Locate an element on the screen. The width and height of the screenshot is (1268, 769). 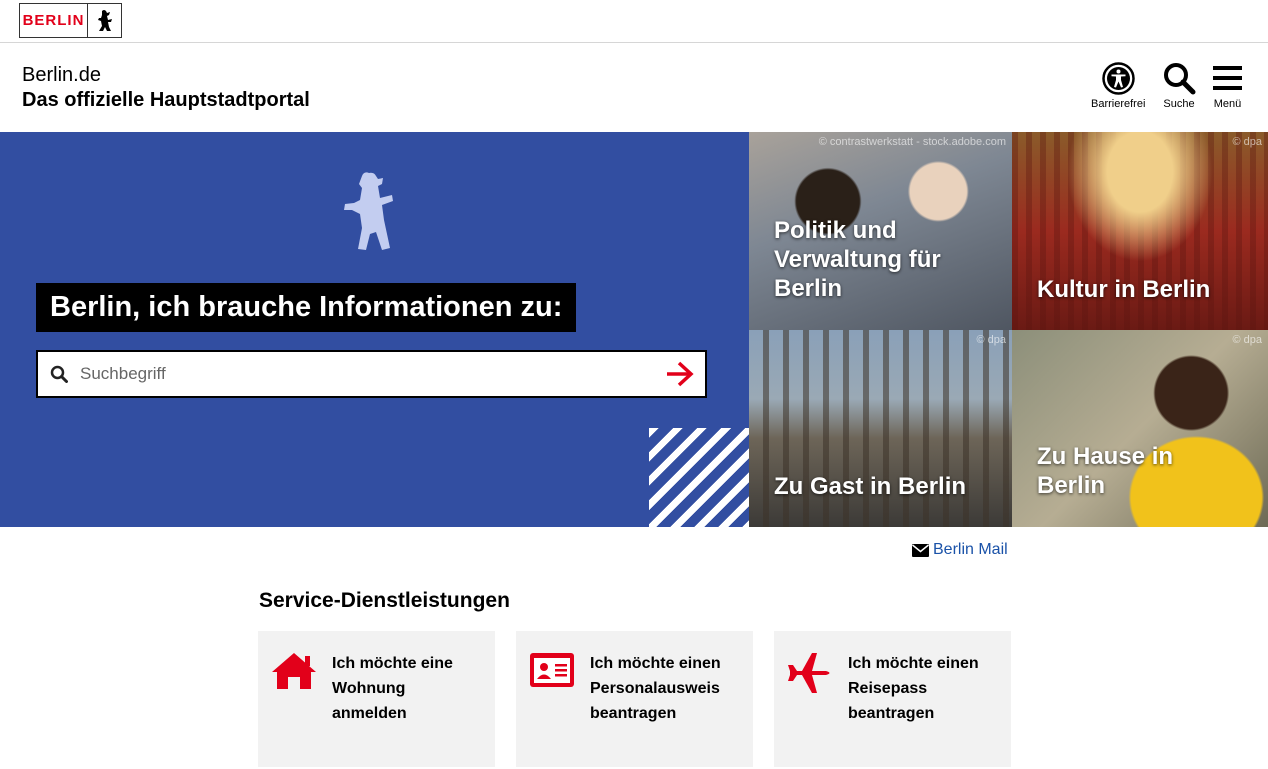
airplane-icon is located at coordinates (810, 675).